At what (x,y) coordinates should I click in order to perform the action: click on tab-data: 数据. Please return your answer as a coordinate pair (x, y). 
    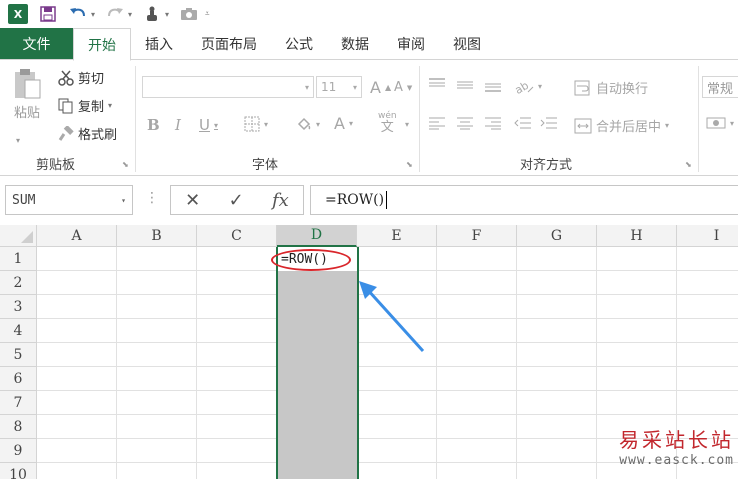
    Looking at the image, I should click on (355, 44).